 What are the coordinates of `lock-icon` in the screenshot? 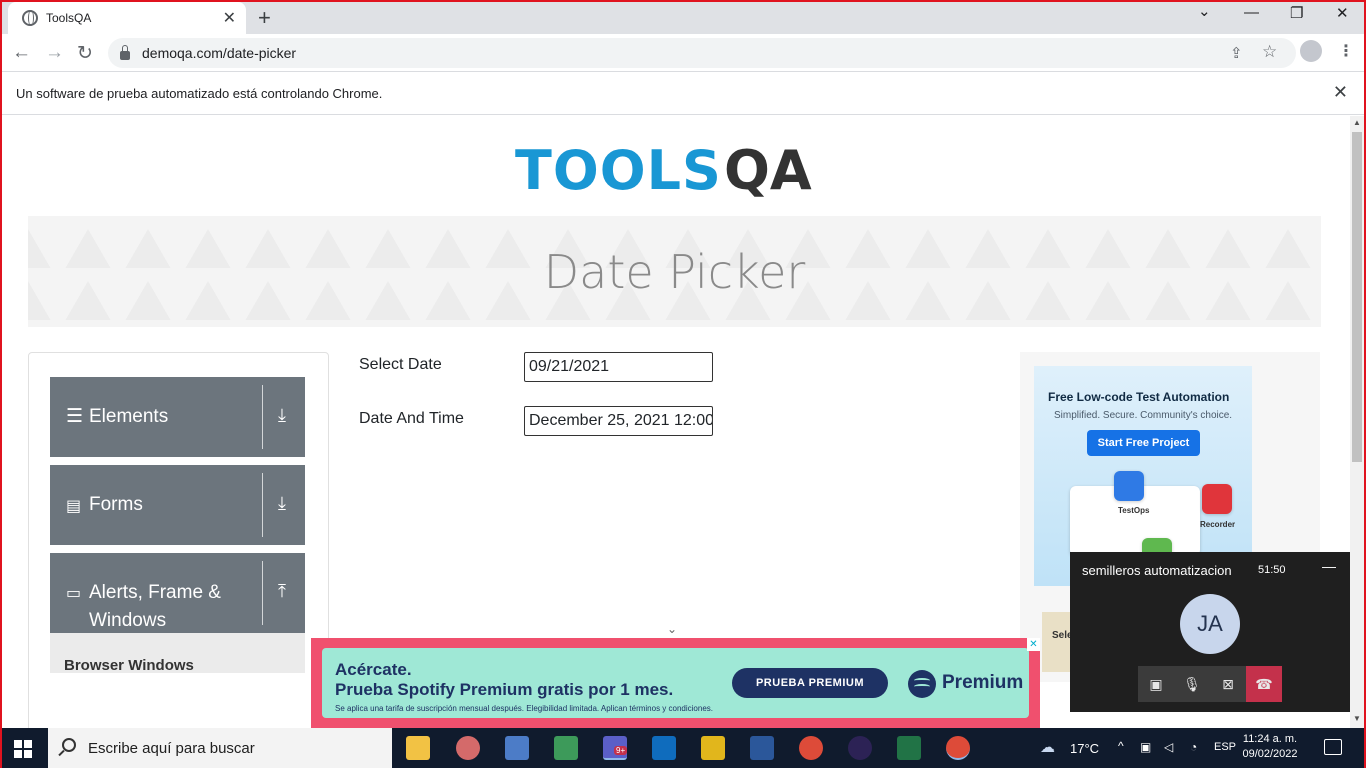 It's located at (125, 52).